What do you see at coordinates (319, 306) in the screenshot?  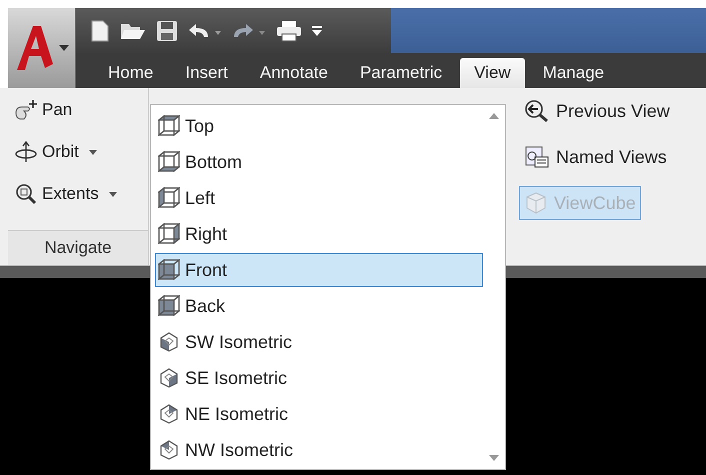 I see `view-list-item: Back` at bounding box center [319, 306].